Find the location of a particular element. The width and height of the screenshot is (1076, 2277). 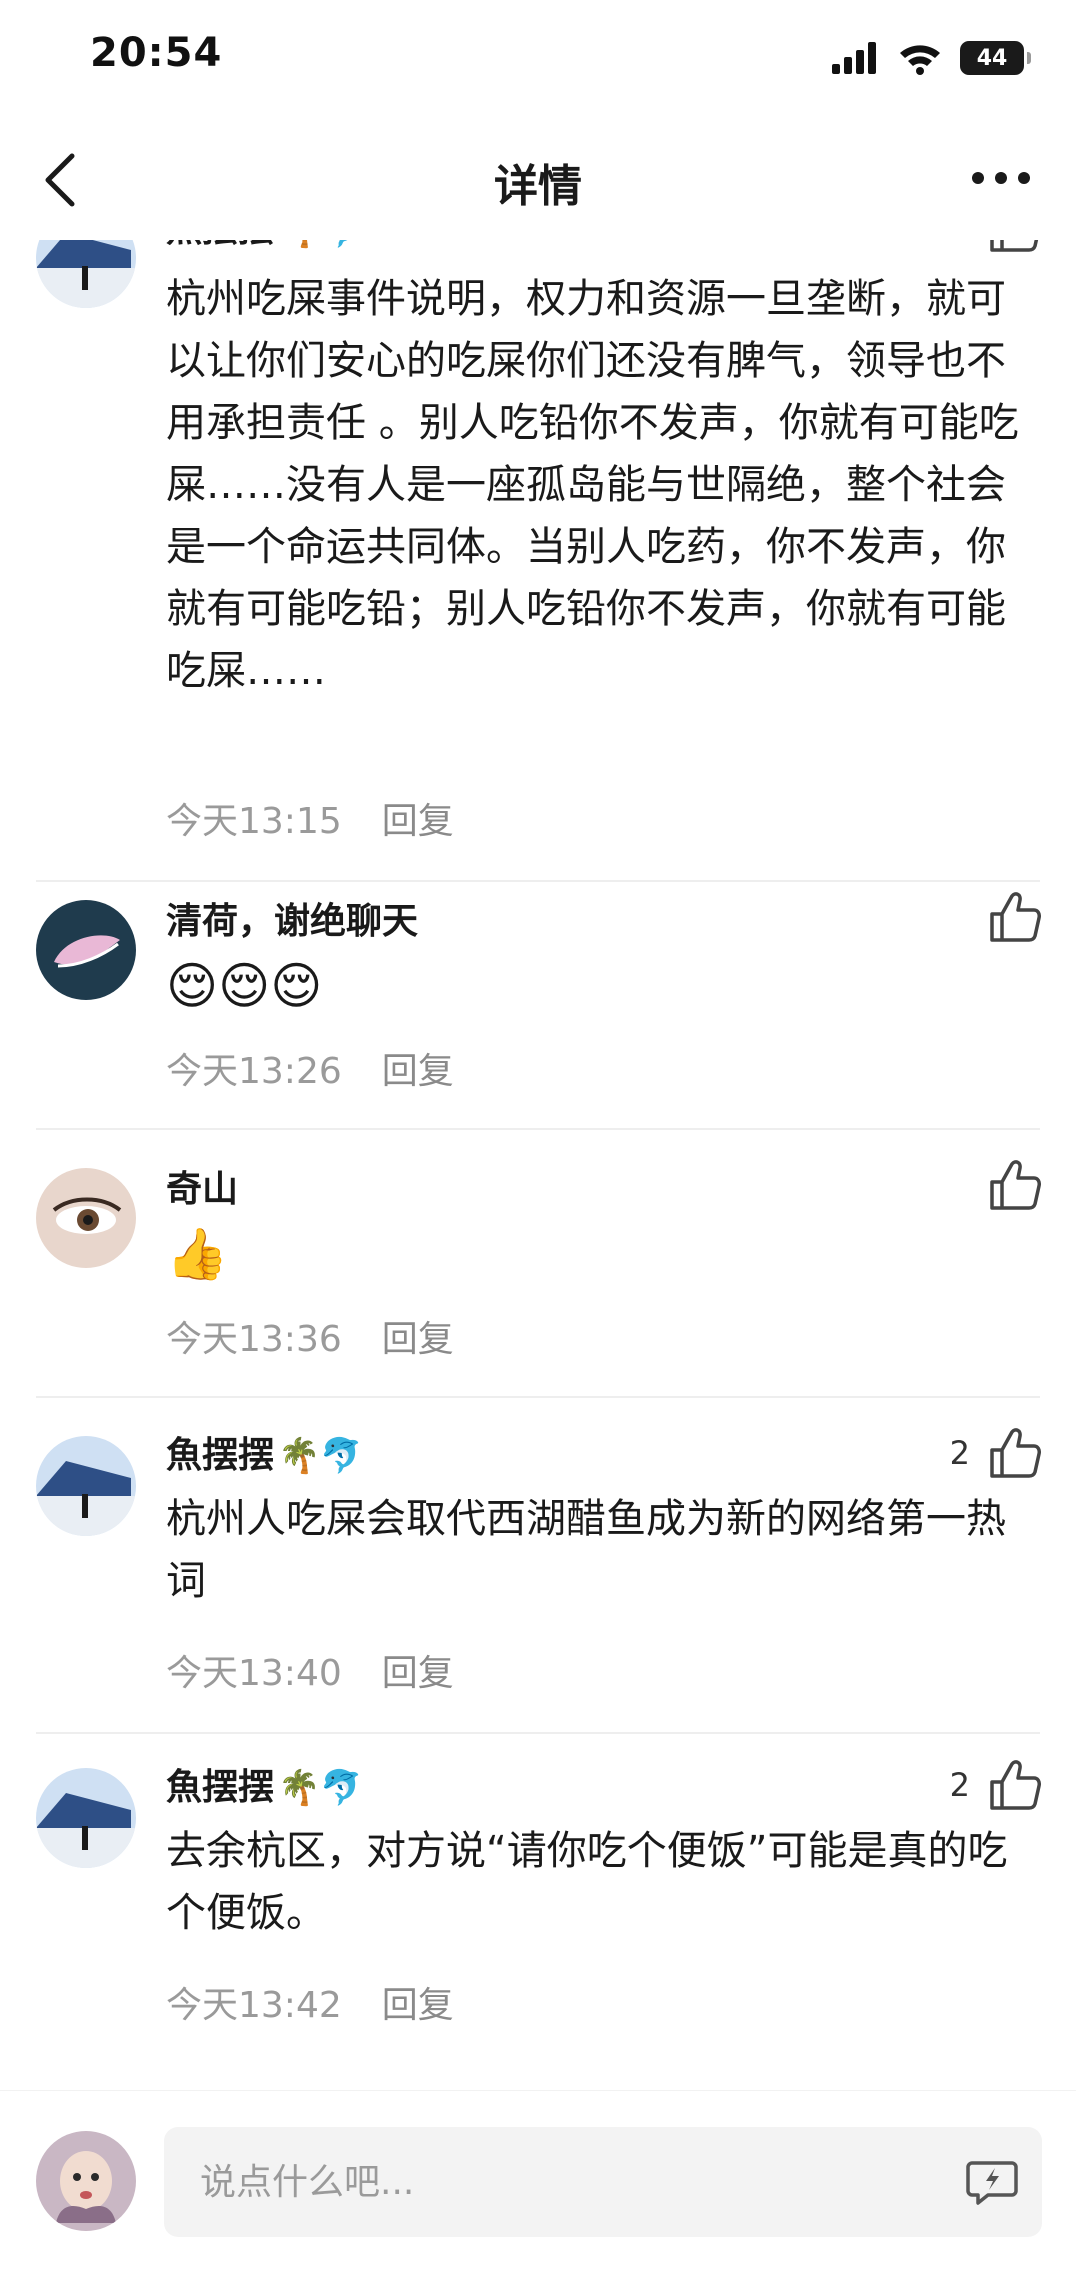

like-count: 3 is located at coordinates (960, 243).